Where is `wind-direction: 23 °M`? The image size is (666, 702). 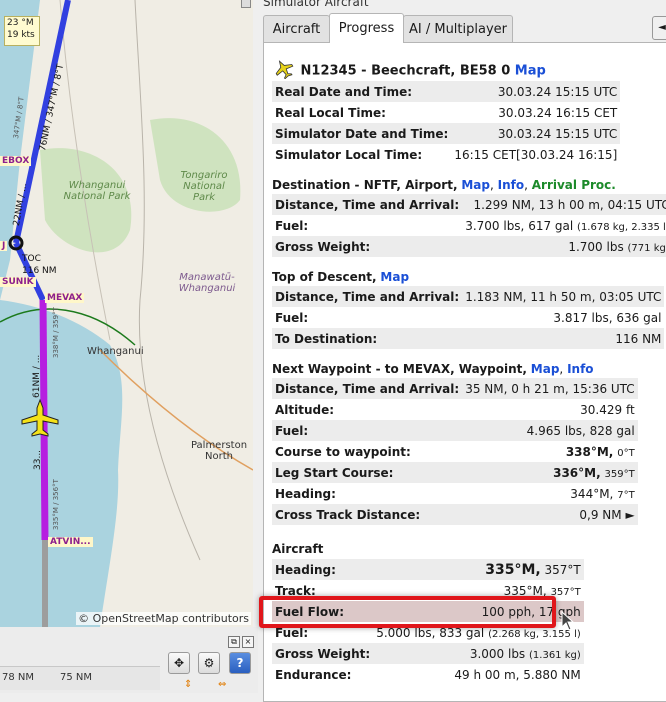 wind-direction: 23 °M is located at coordinates (20, 23).